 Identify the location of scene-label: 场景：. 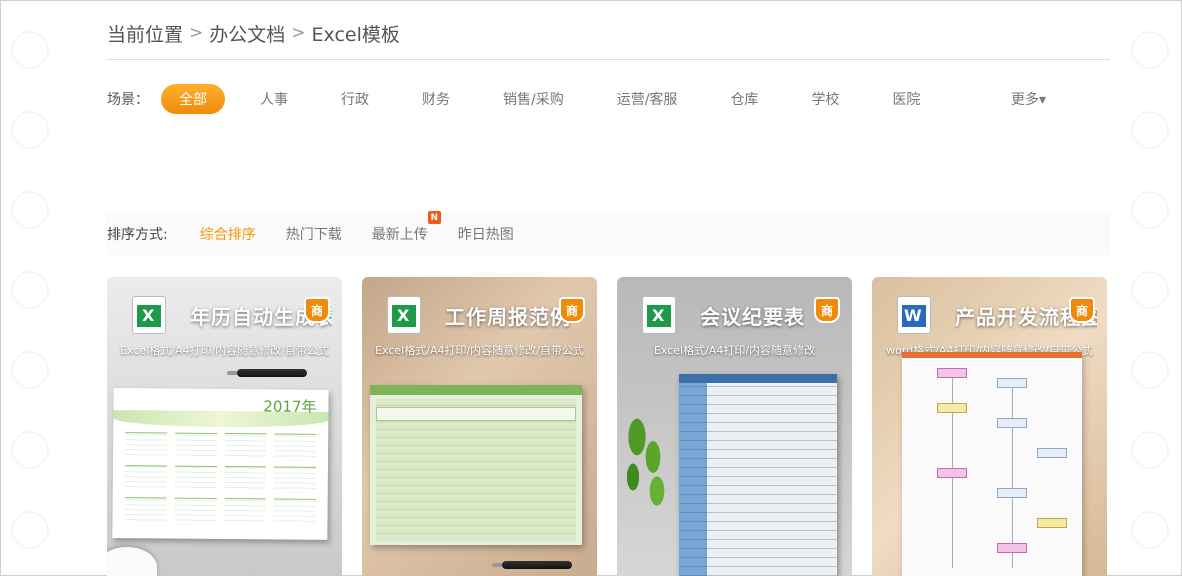
(128, 100).